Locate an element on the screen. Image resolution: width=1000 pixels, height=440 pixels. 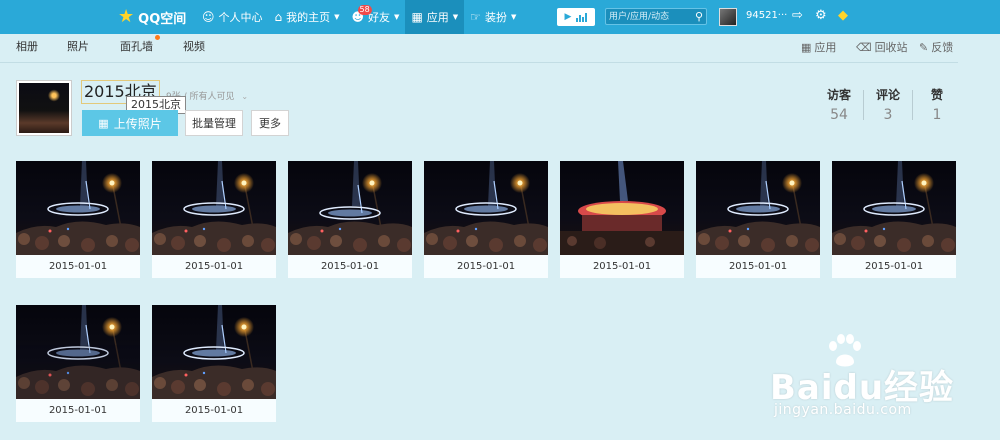
apps-label: 应用 is located at coordinates (825, 47).